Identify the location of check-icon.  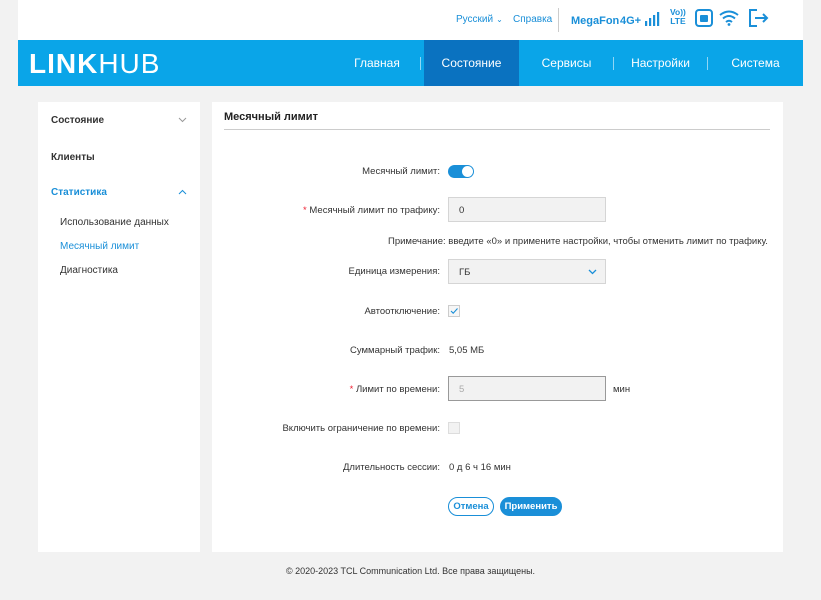
(454, 311).